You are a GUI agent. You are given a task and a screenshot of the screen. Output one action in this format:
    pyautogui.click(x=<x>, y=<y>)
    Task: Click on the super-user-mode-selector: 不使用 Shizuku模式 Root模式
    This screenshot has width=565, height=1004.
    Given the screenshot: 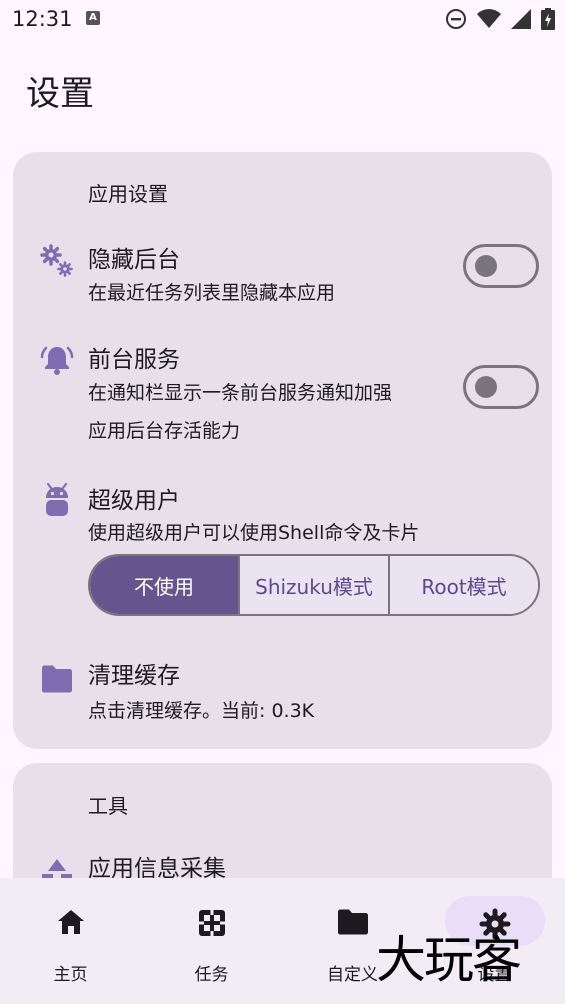 What is the action you would take?
    pyautogui.click(x=314, y=585)
    